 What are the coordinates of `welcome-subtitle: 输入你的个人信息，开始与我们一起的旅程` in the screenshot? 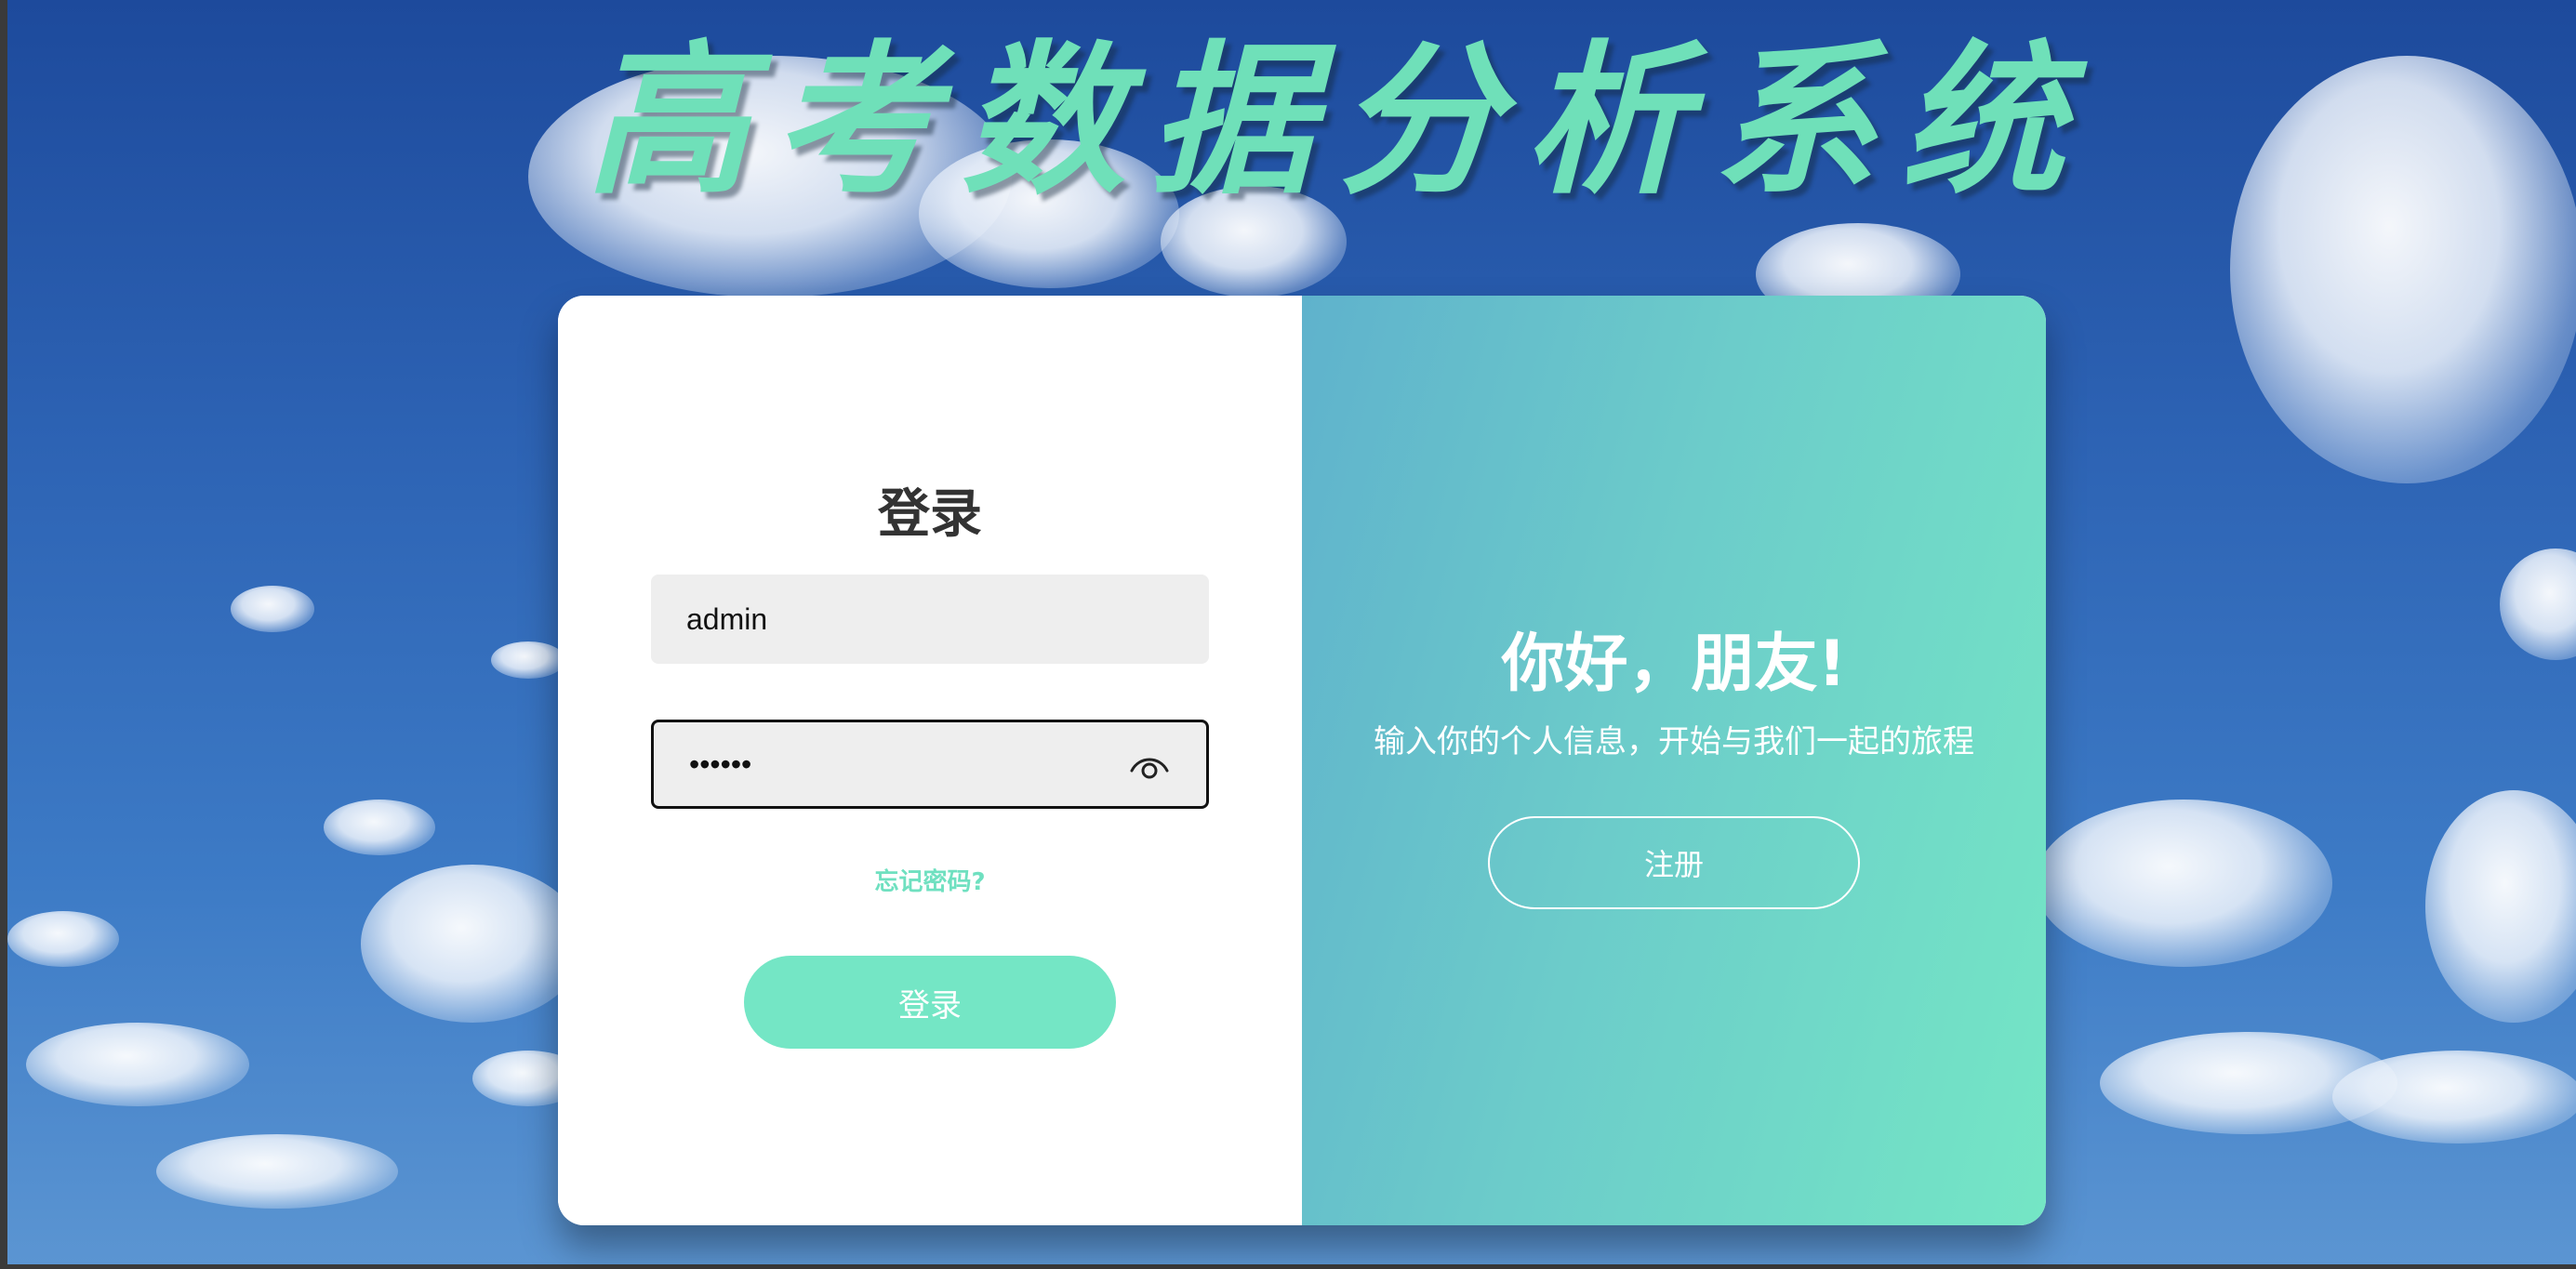 It's located at (1674, 741).